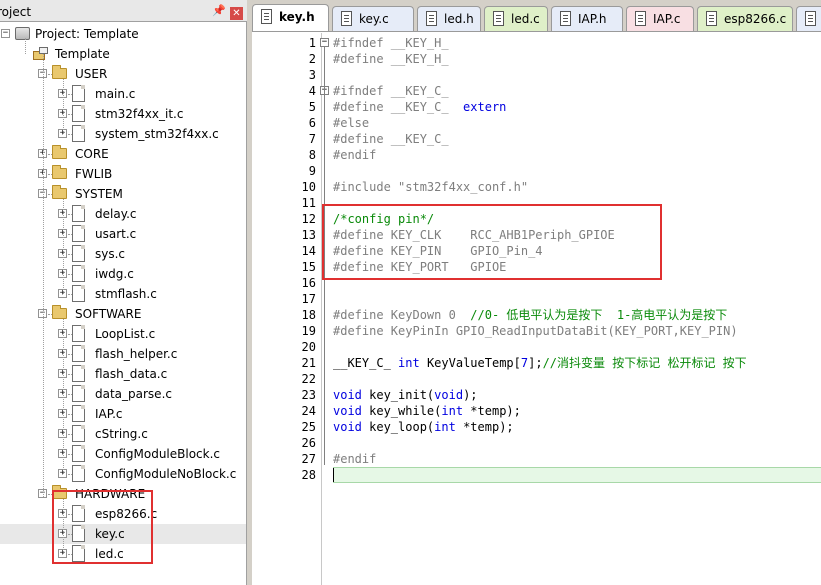 This screenshot has height=585, width=821. I want to click on tab-label: key.c, so click(374, 19).